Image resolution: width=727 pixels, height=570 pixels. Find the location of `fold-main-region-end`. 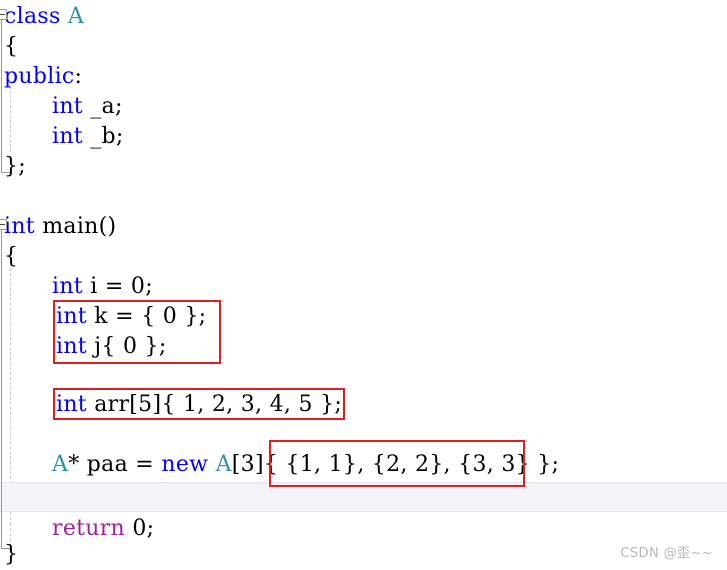

fold-main-region-end is located at coordinates (5, 548).